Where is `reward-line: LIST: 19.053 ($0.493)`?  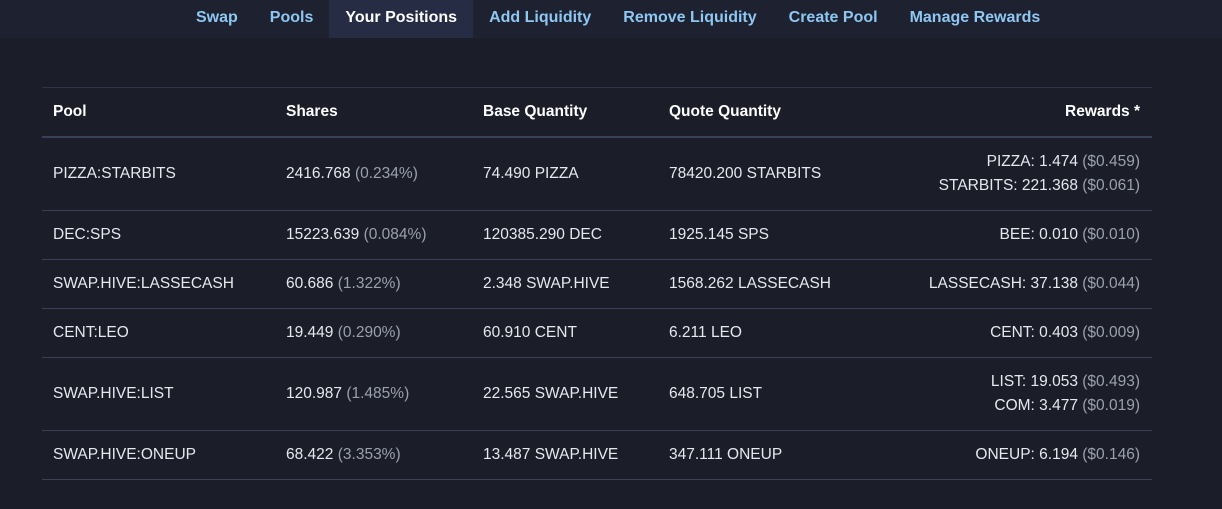 reward-line: LIST: 19.053 ($0.493) is located at coordinates (1024, 382).